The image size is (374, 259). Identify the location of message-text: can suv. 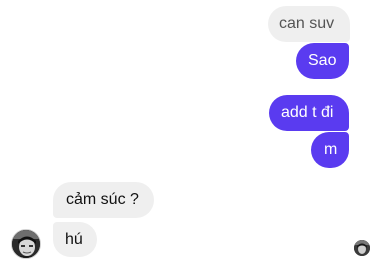
(307, 23).